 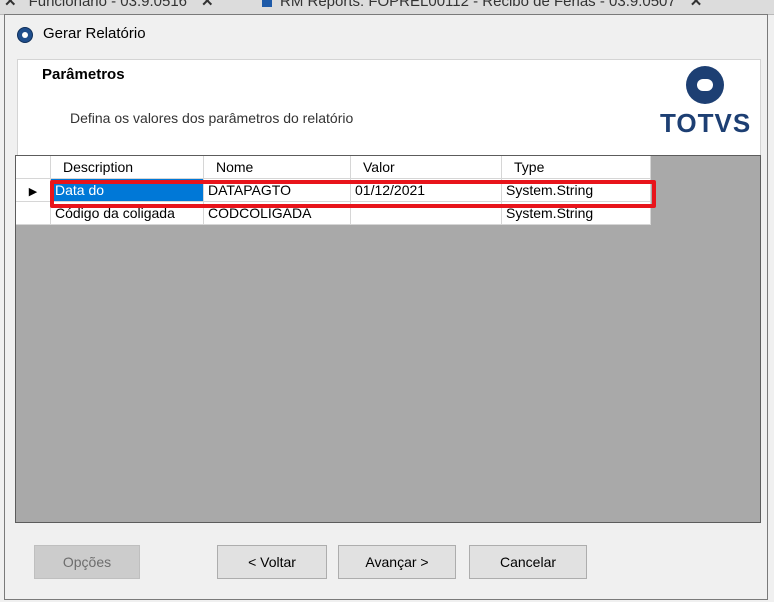 I want to click on background-tab-funcionario: ✕ Funcionário - 03.9.0516 ✕, so click(x=107, y=7).